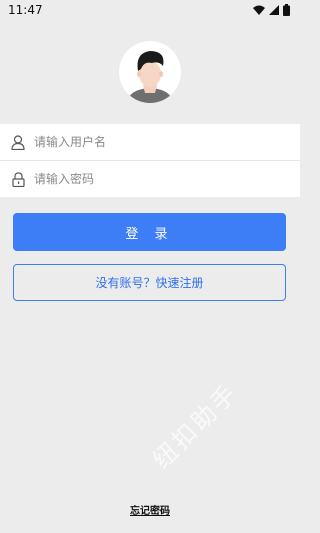 The image size is (320, 533). I want to click on status-bar: 11:47, so click(150, 10).